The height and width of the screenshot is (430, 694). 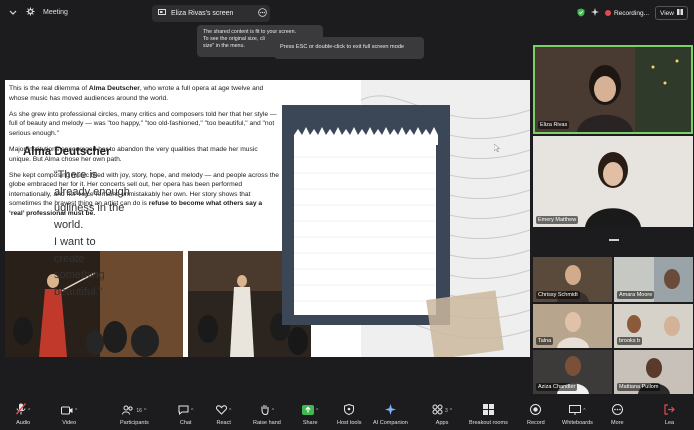 I want to click on react-button: ^ React, so click(x=223, y=415).